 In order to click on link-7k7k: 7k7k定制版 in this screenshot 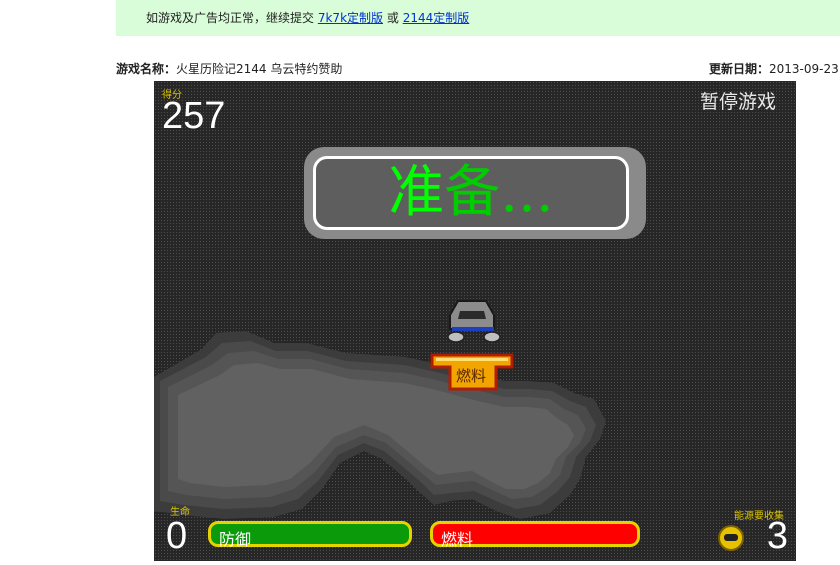, I will do `click(350, 18)`.